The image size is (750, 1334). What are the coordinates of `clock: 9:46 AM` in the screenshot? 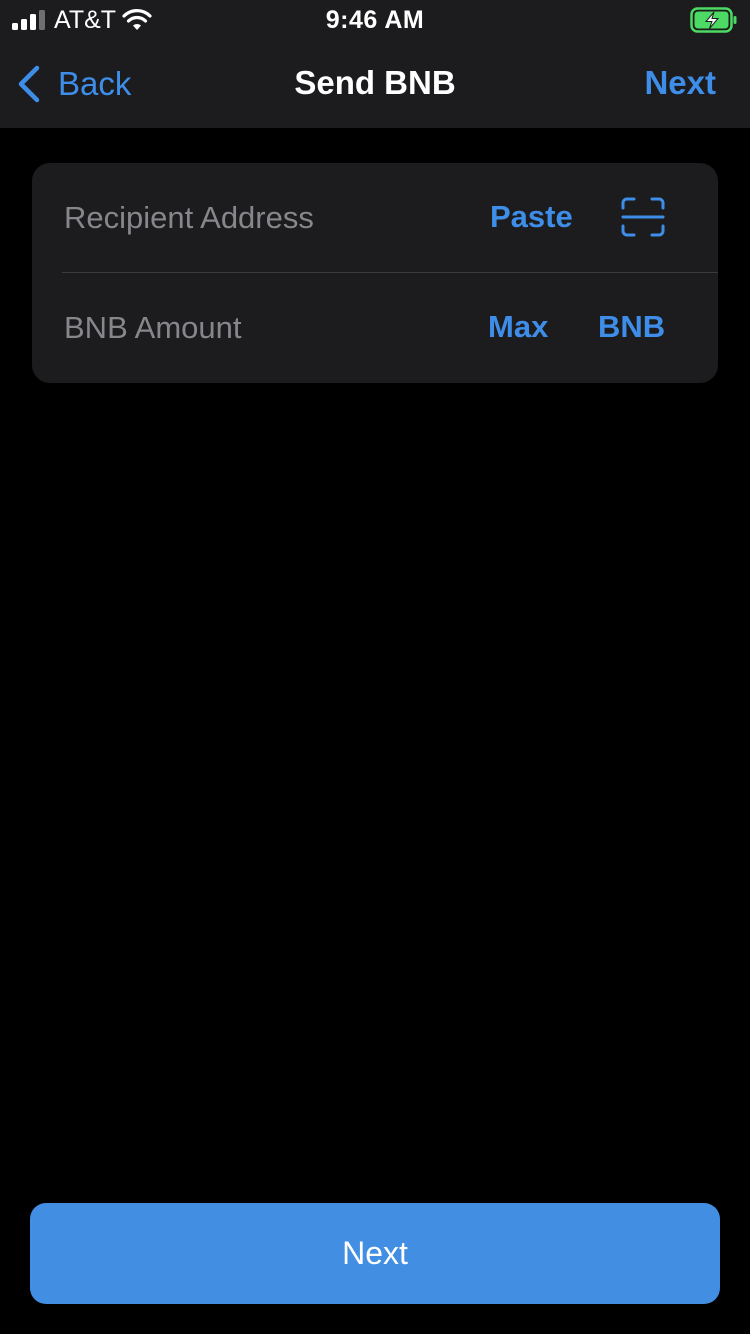 It's located at (375, 20).